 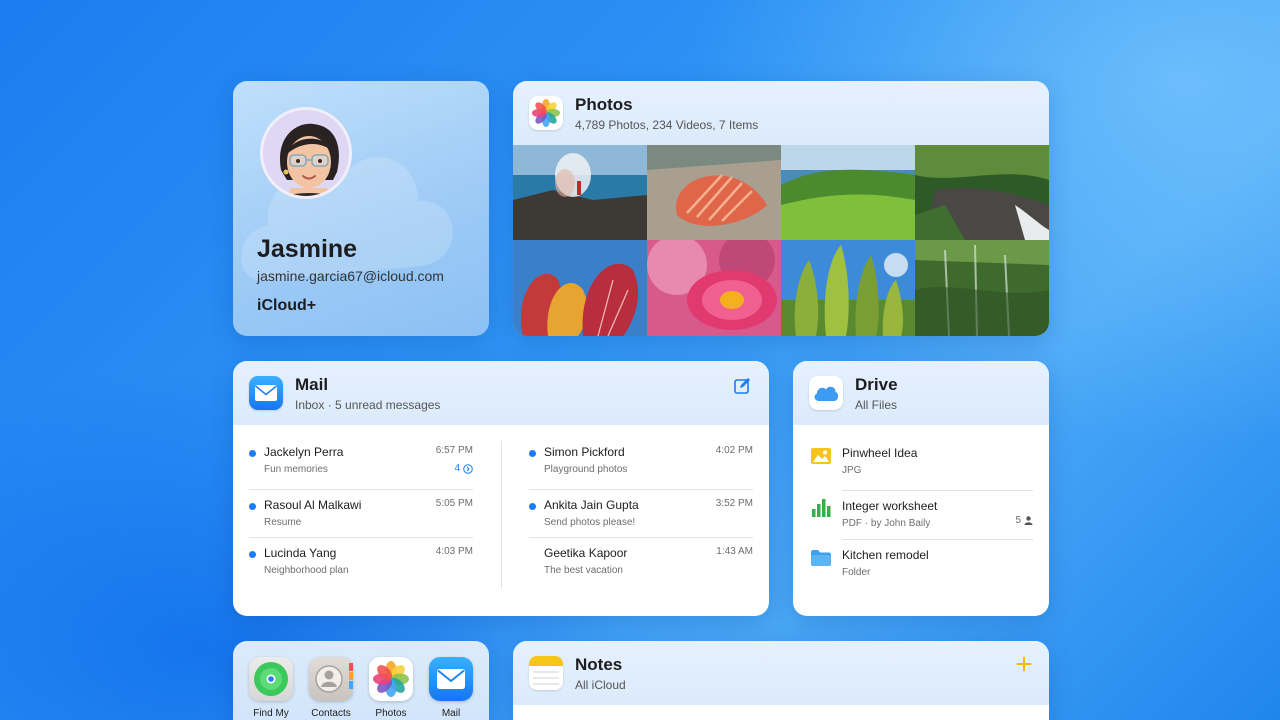 I want to click on mail-time: 6:57 PM, so click(x=454, y=450).